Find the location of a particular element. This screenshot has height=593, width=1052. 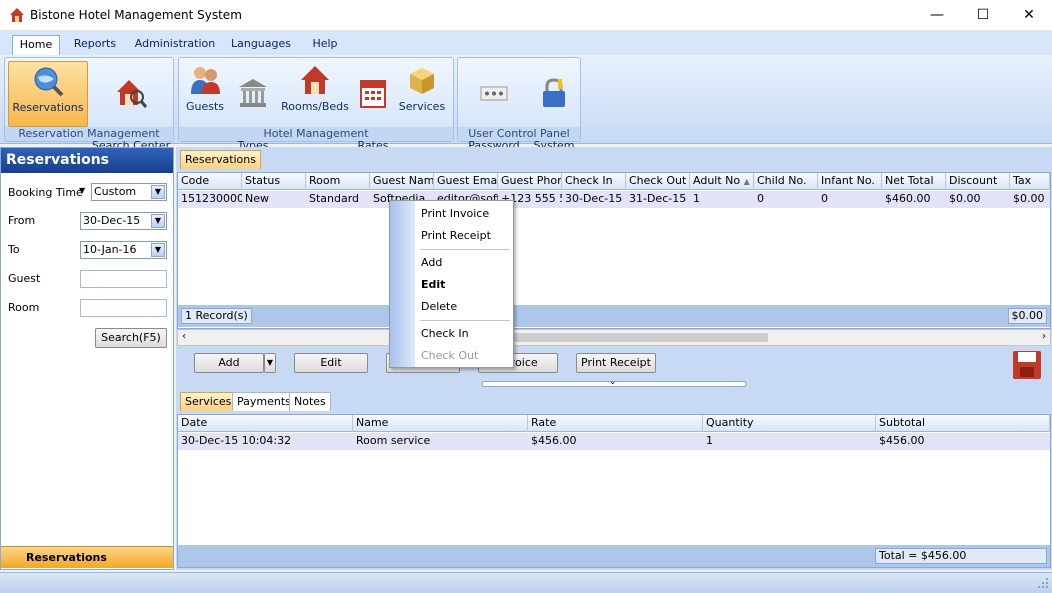

tab-languages: Languages is located at coordinates (261, 45).